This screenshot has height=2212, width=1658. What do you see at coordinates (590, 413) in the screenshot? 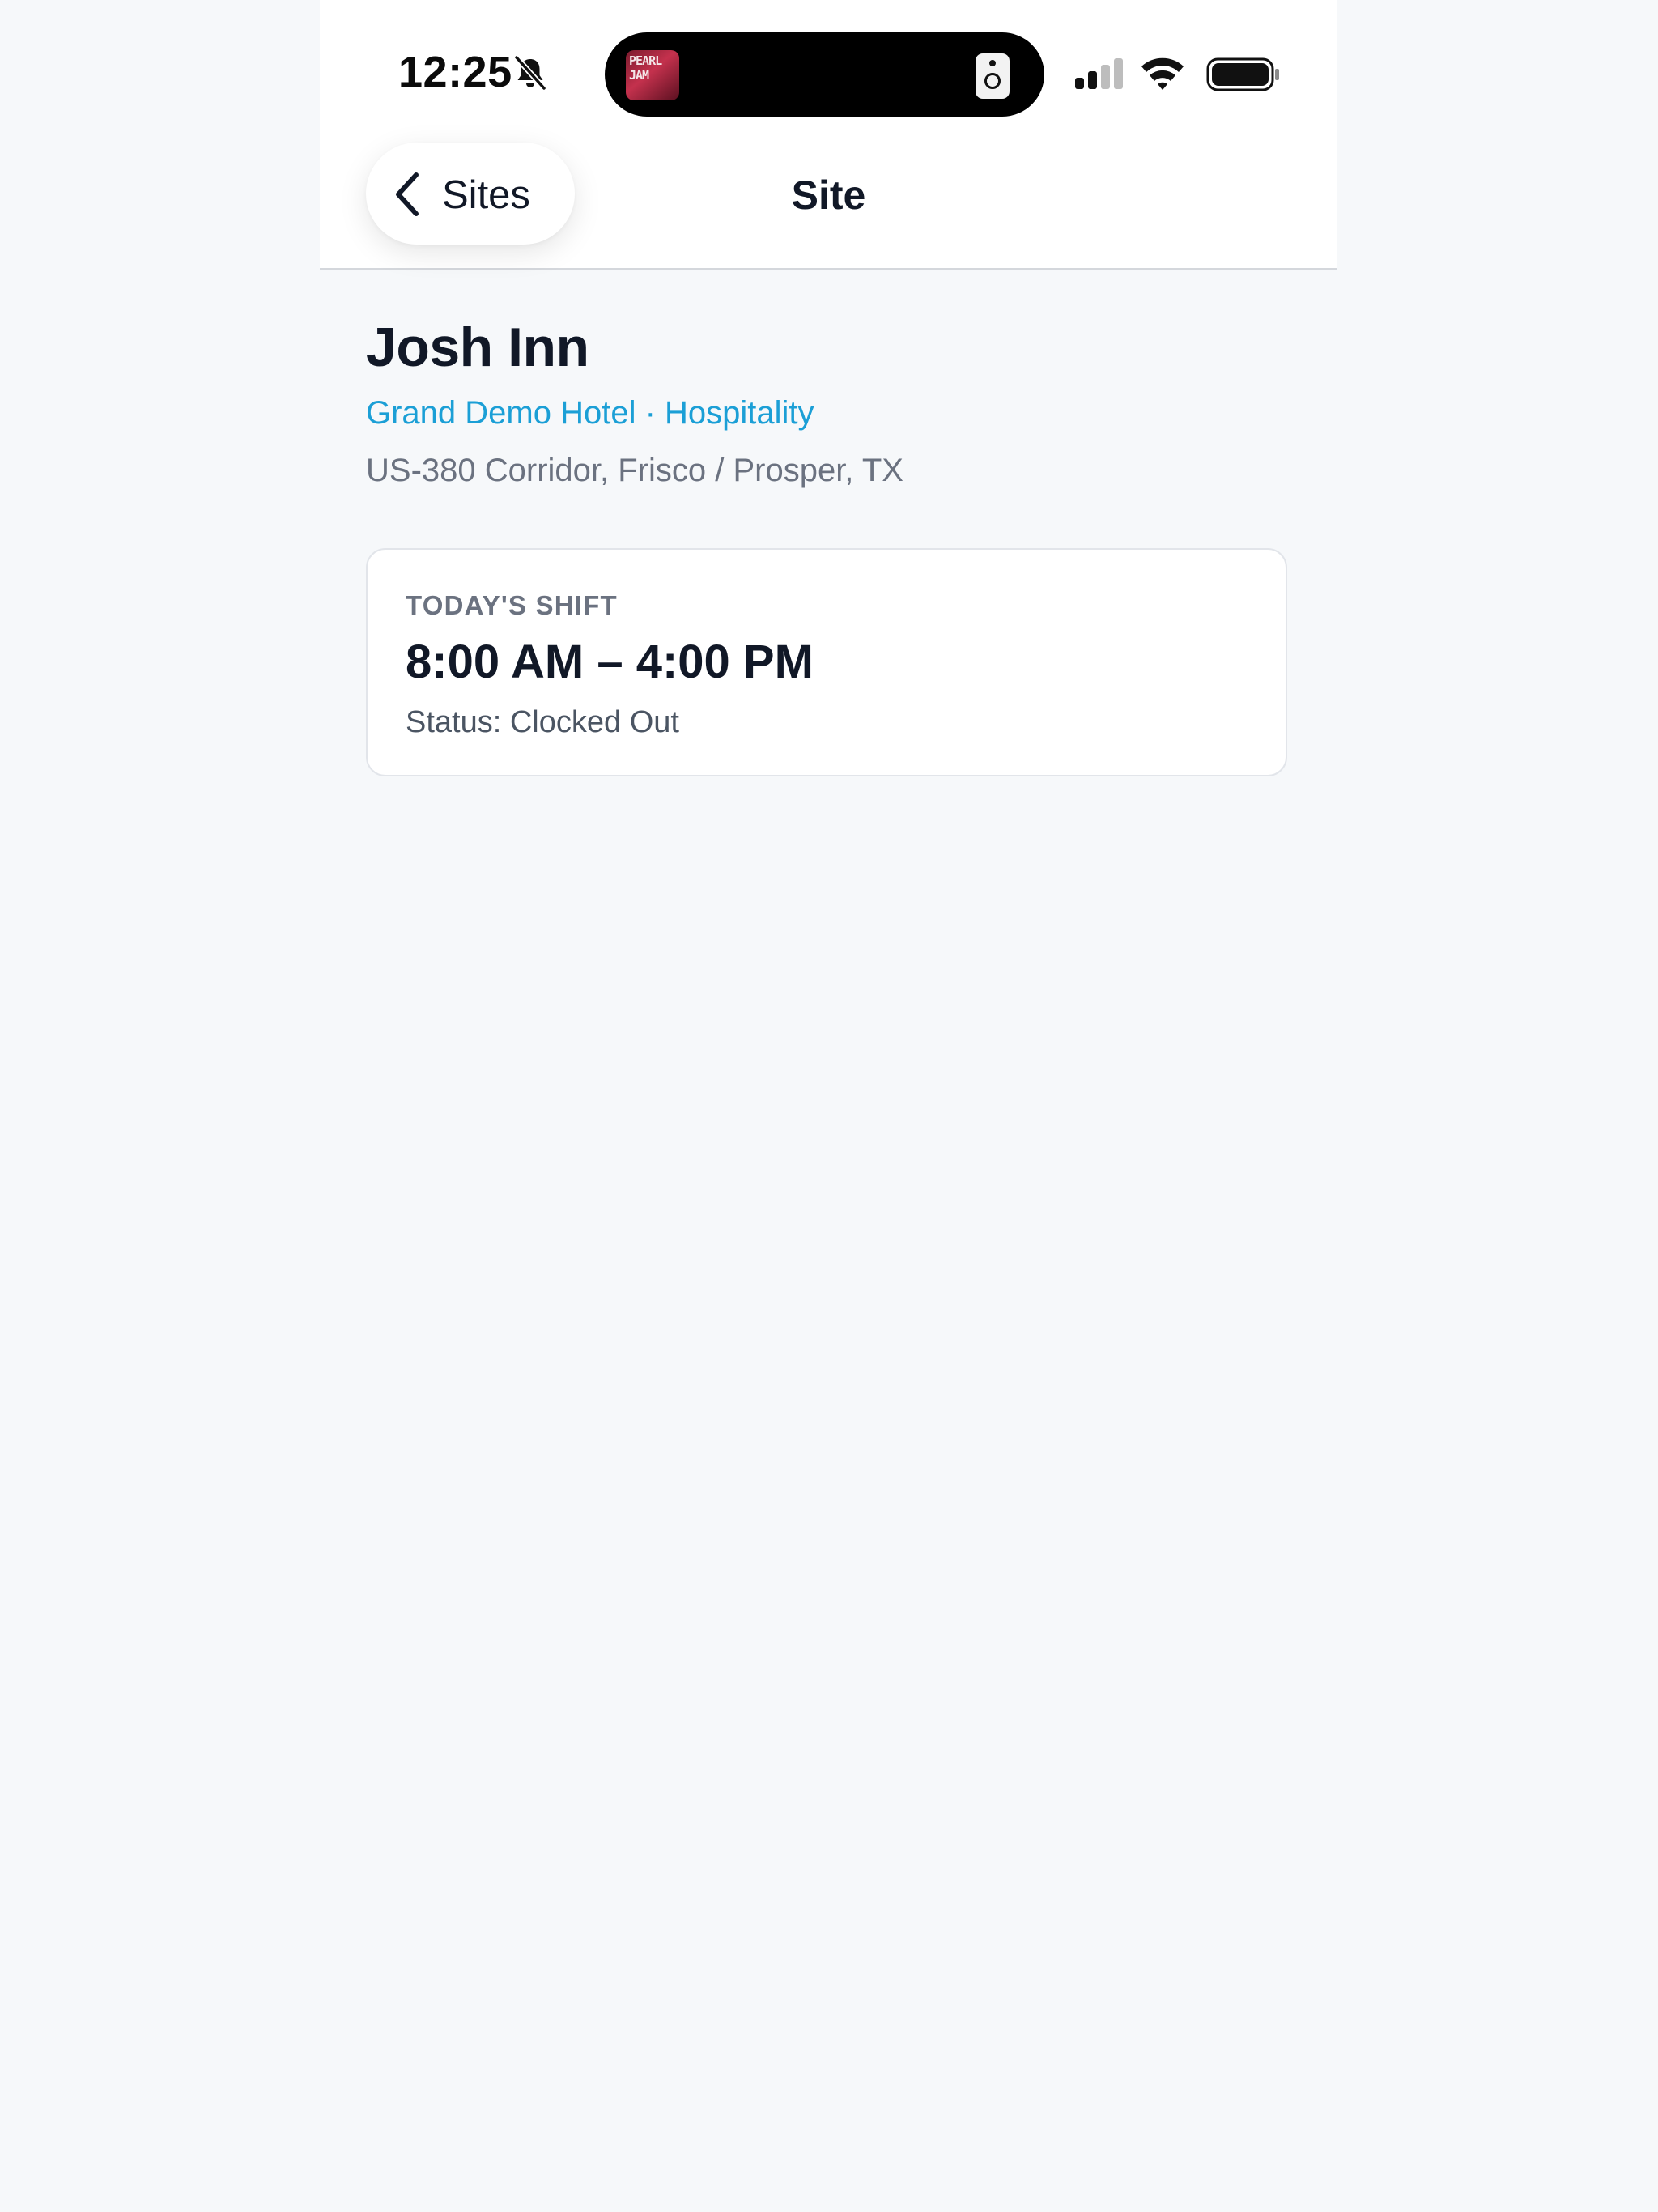
I see `site-organization: Grand Demo Hotel · Hospitality` at bounding box center [590, 413].